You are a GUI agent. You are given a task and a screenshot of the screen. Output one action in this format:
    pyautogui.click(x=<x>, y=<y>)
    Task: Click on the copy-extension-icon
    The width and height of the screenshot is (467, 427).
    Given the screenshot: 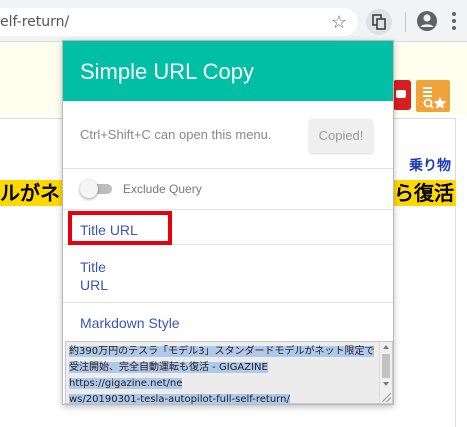 What is the action you would take?
    pyautogui.click(x=379, y=22)
    